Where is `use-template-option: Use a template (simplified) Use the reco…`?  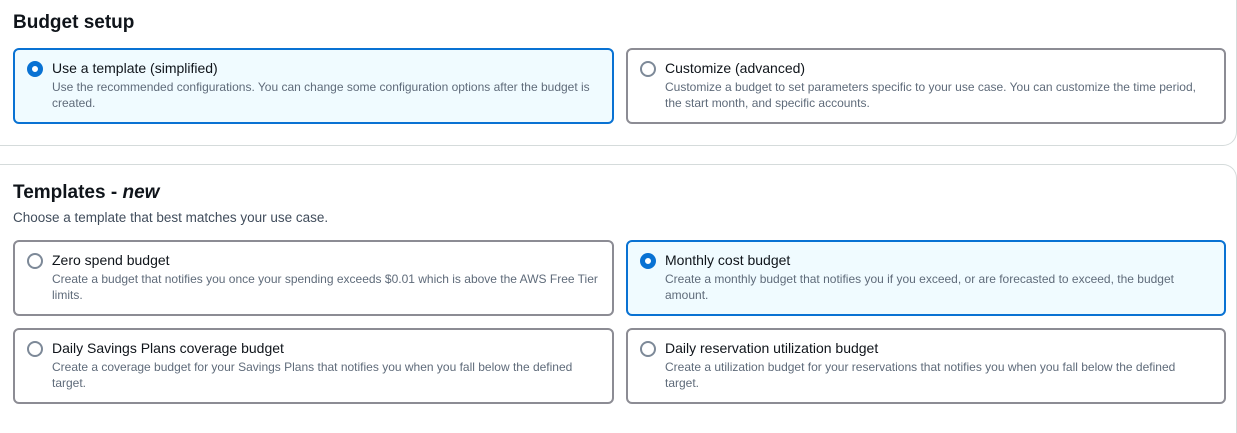 use-template-option: Use a template (simplified) Use the reco… is located at coordinates (313, 86).